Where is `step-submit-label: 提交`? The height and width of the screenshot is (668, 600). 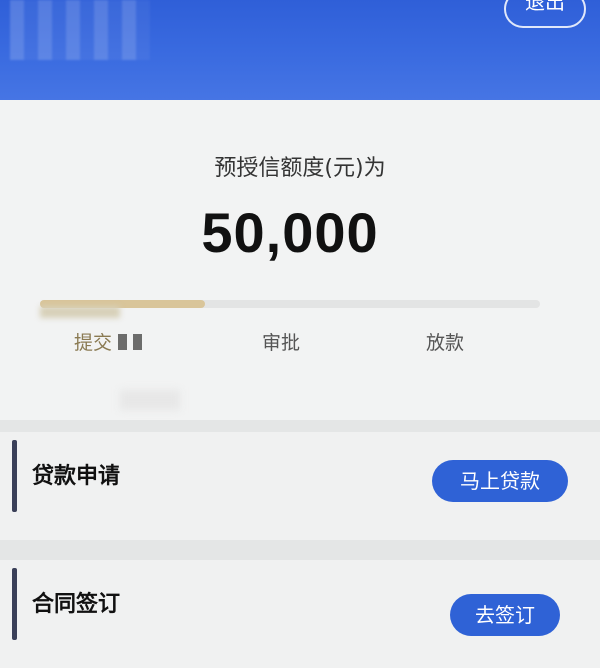 step-submit-label: 提交 is located at coordinates (93, 343).